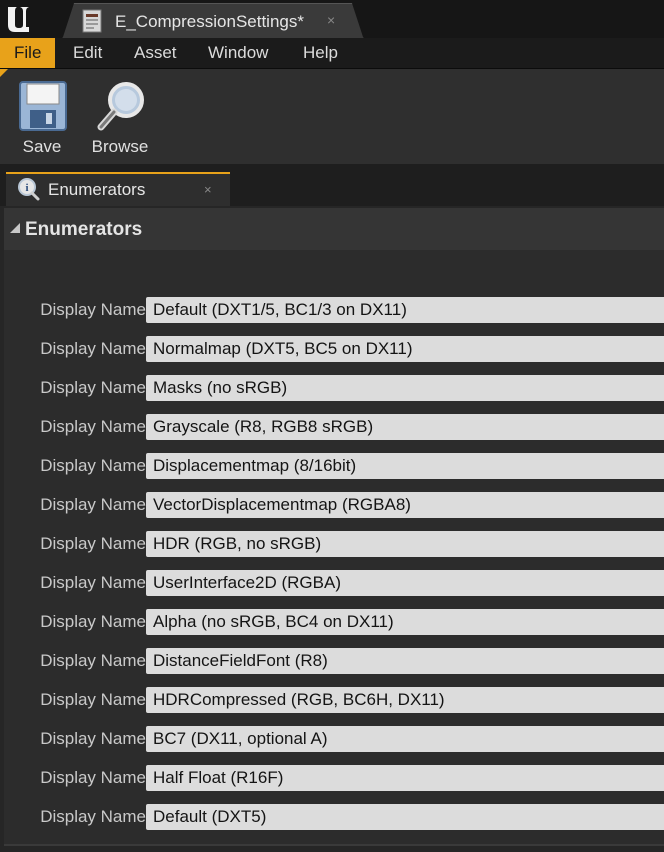 The height and width of the screenshot is (852, 664). What do you see at coordinates (209, 21) in the screenshot?
I see `document-tab-title: E_CompressionSettings*` at bounding box center [209, 21].